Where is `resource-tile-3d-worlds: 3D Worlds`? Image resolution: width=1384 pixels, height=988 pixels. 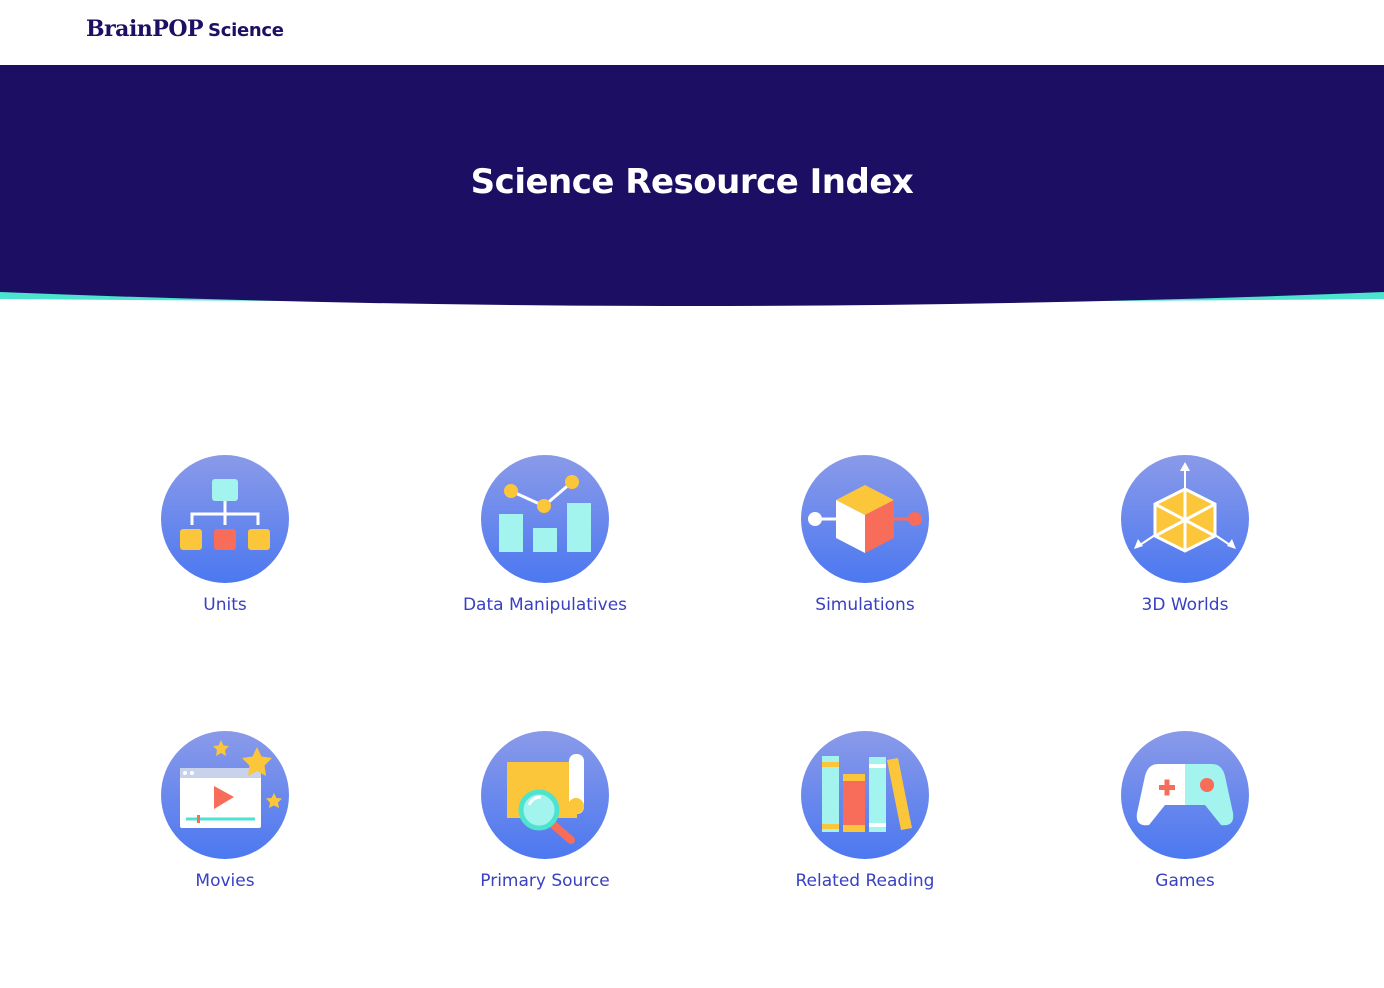
resource-tile-3d-worlds: 3D Worlds is located at coordinates (1185, 540).